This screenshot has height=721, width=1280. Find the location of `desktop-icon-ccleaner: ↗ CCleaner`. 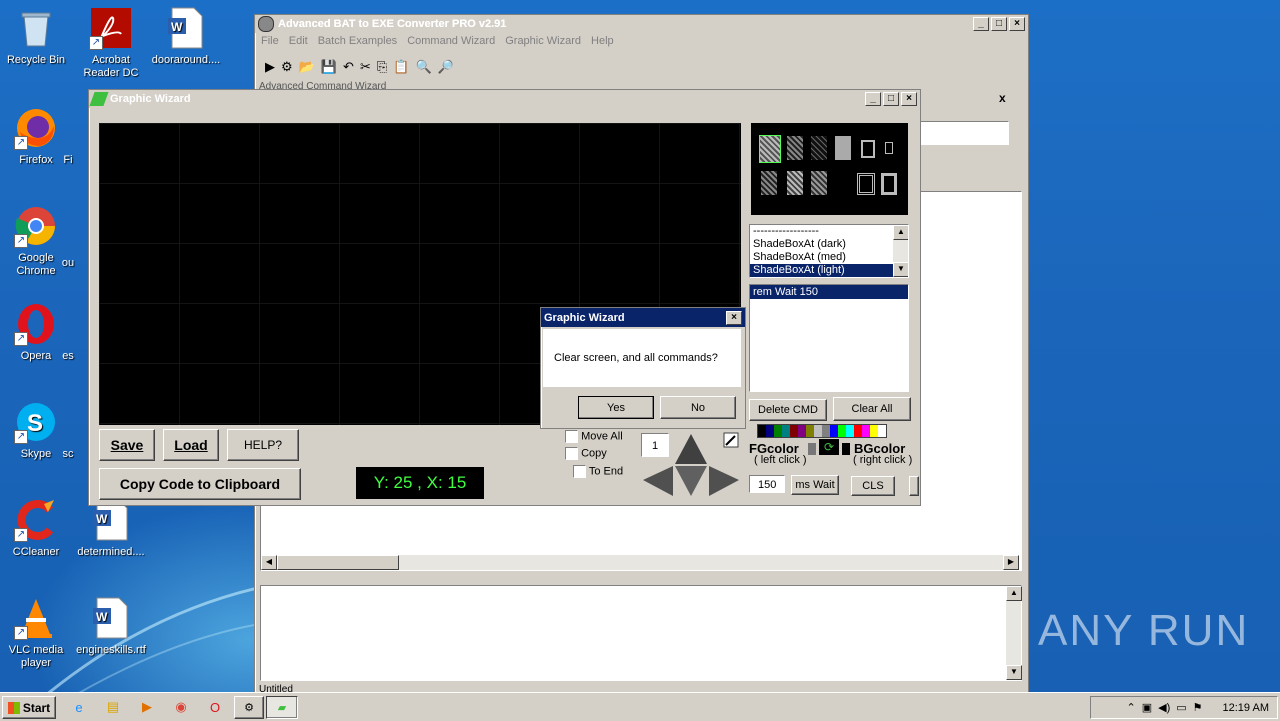

desktop-icon-ccleaner: ↗ CCleaner is located at coordinates (37, 528).